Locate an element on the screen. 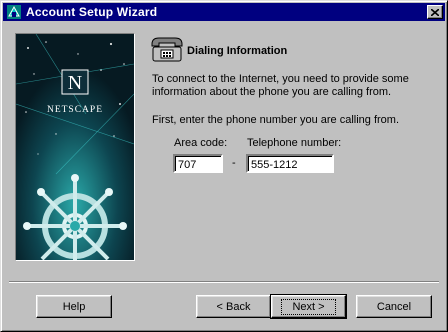 The height and width of the screenshot is (332, 448). cancel-button-label: Cancel is located at coordinates (394, 306).